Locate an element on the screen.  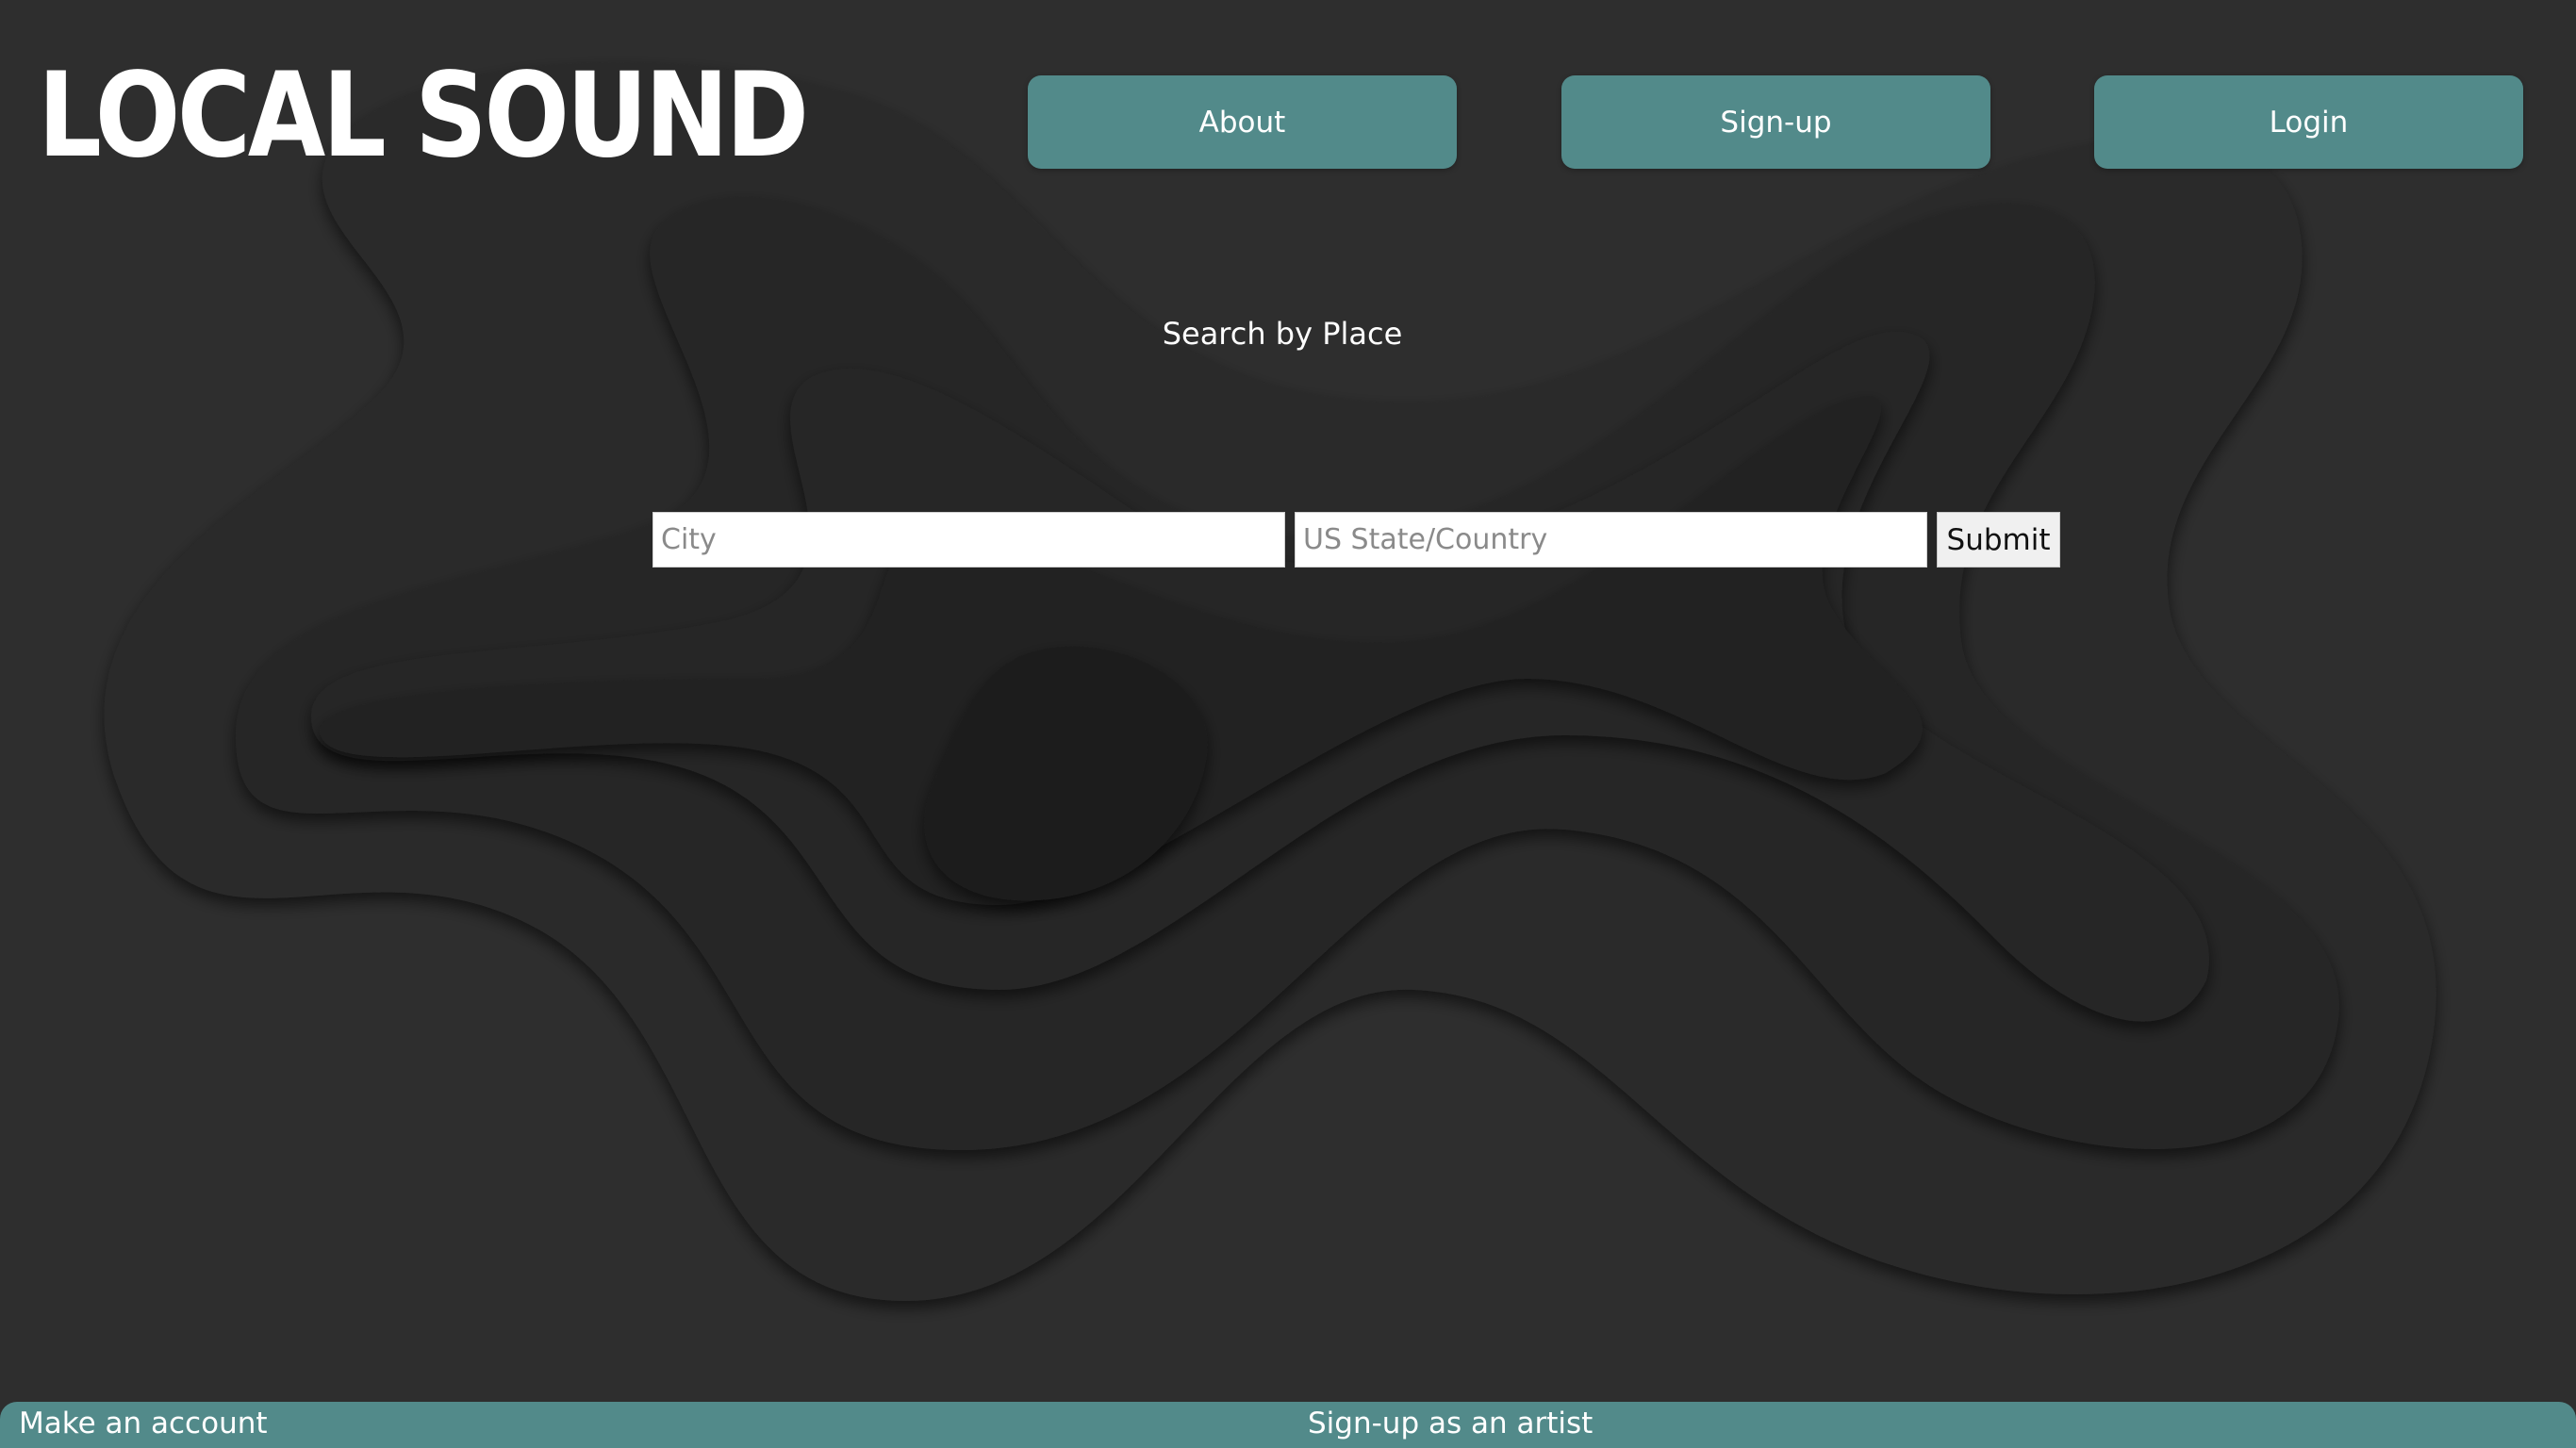
signup-button: Sign-up is located at coordinates (1775, 122).